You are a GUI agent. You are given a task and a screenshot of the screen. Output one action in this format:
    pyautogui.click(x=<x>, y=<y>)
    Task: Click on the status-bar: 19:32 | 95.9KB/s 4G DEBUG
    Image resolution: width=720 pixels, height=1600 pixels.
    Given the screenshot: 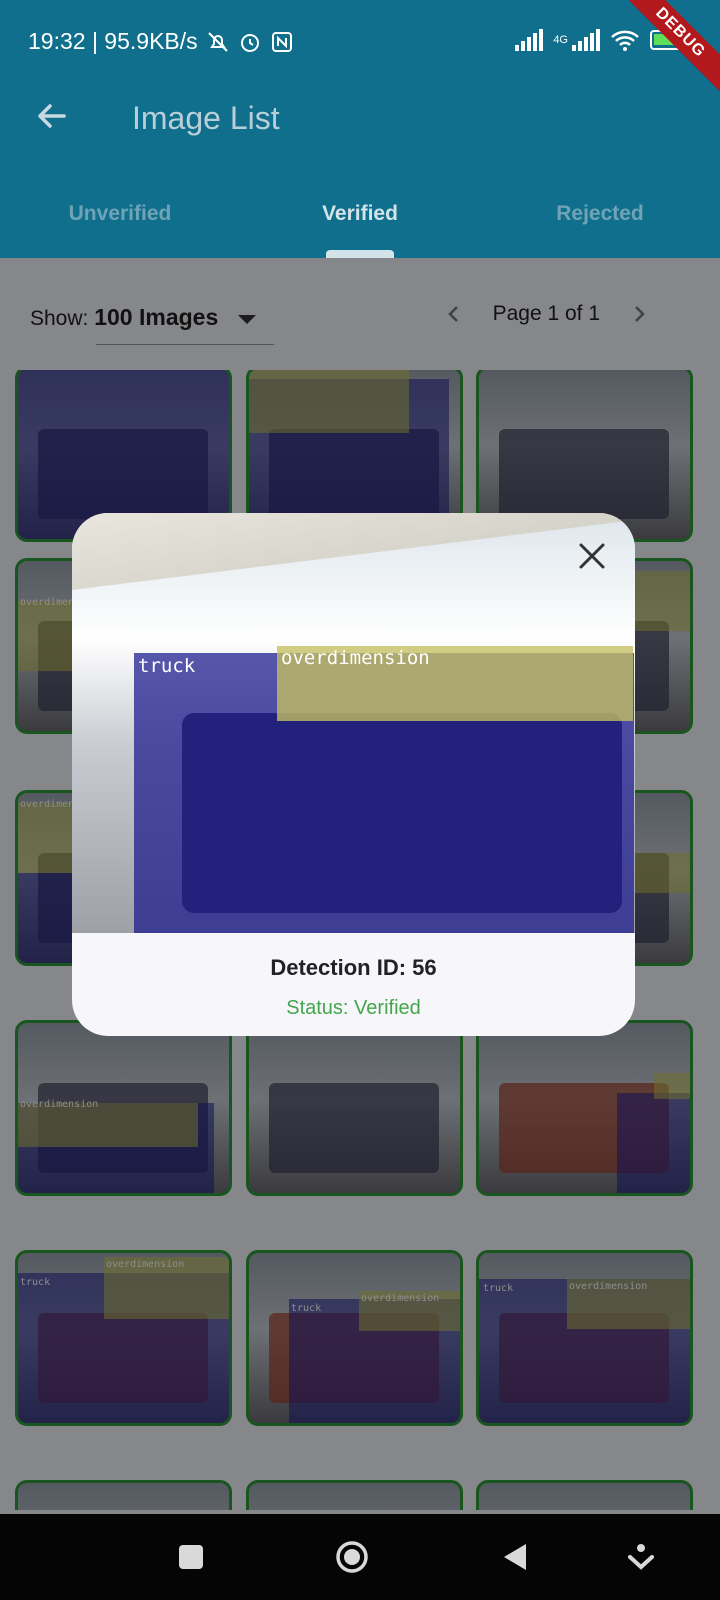 What is the action you would take?
    pyautogui.click(x=360, y=49)
    